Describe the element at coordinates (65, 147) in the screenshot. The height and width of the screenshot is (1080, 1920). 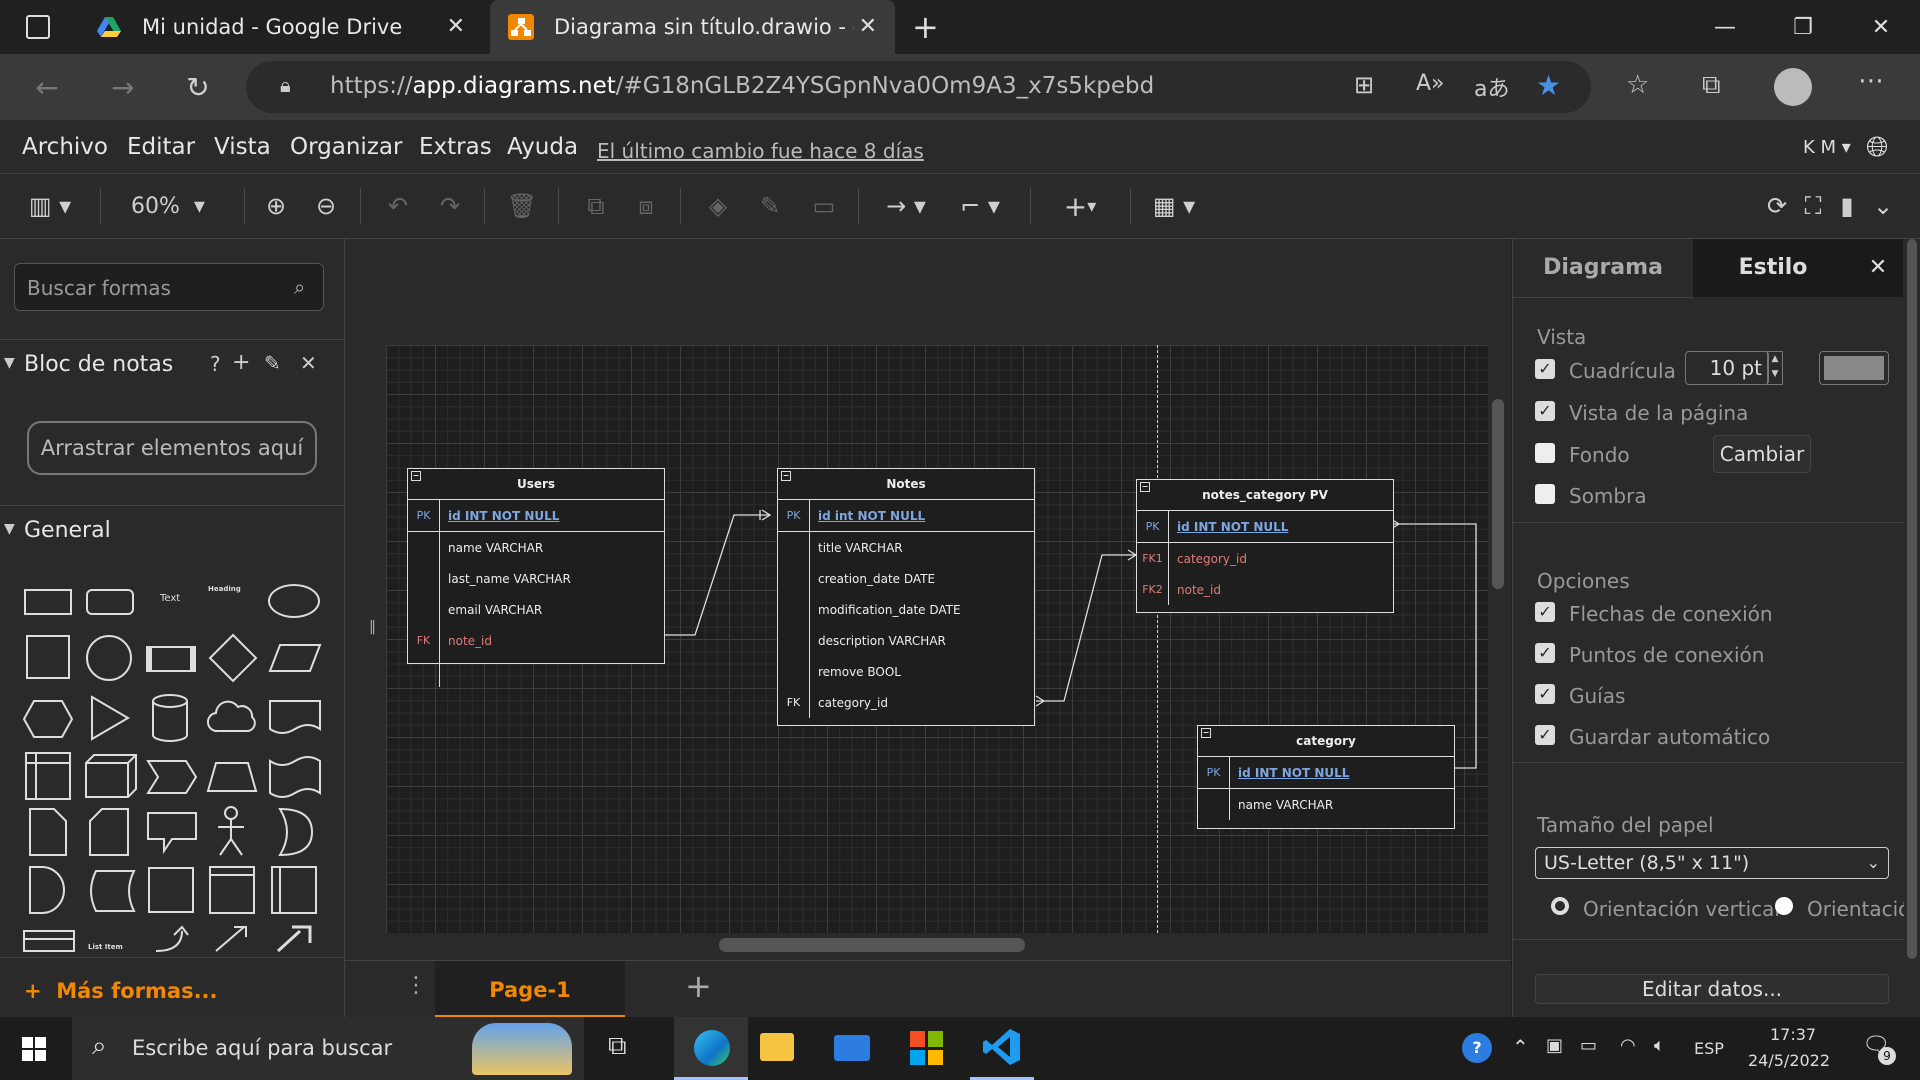
I see `menu-archivo: Archivo` at that location.